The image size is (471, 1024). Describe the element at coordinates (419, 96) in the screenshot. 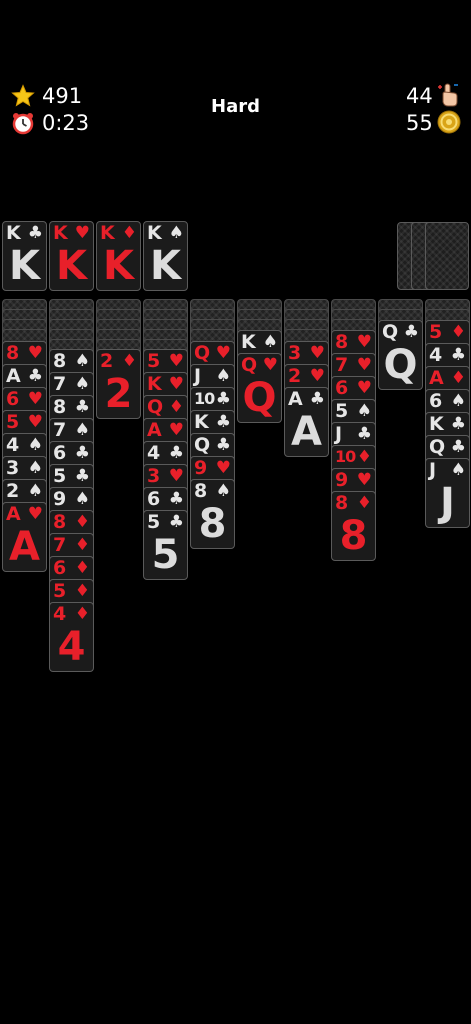

I see `moves-value: 44` at that location.